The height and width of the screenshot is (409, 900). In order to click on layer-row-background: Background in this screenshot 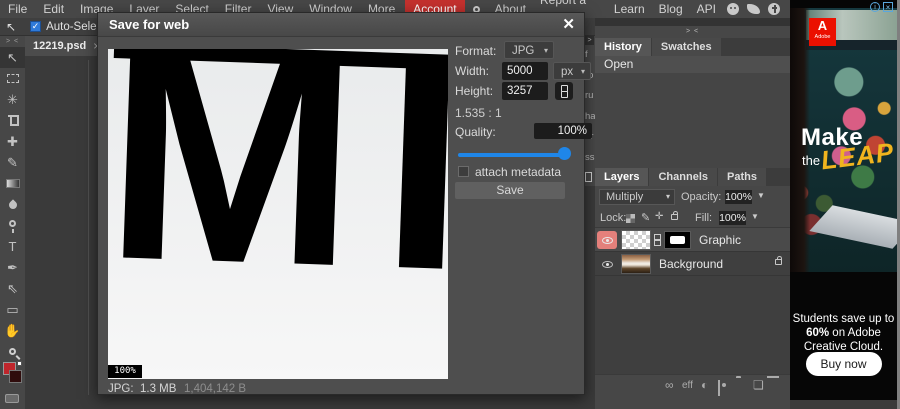, I will do `click(692, 264)`.